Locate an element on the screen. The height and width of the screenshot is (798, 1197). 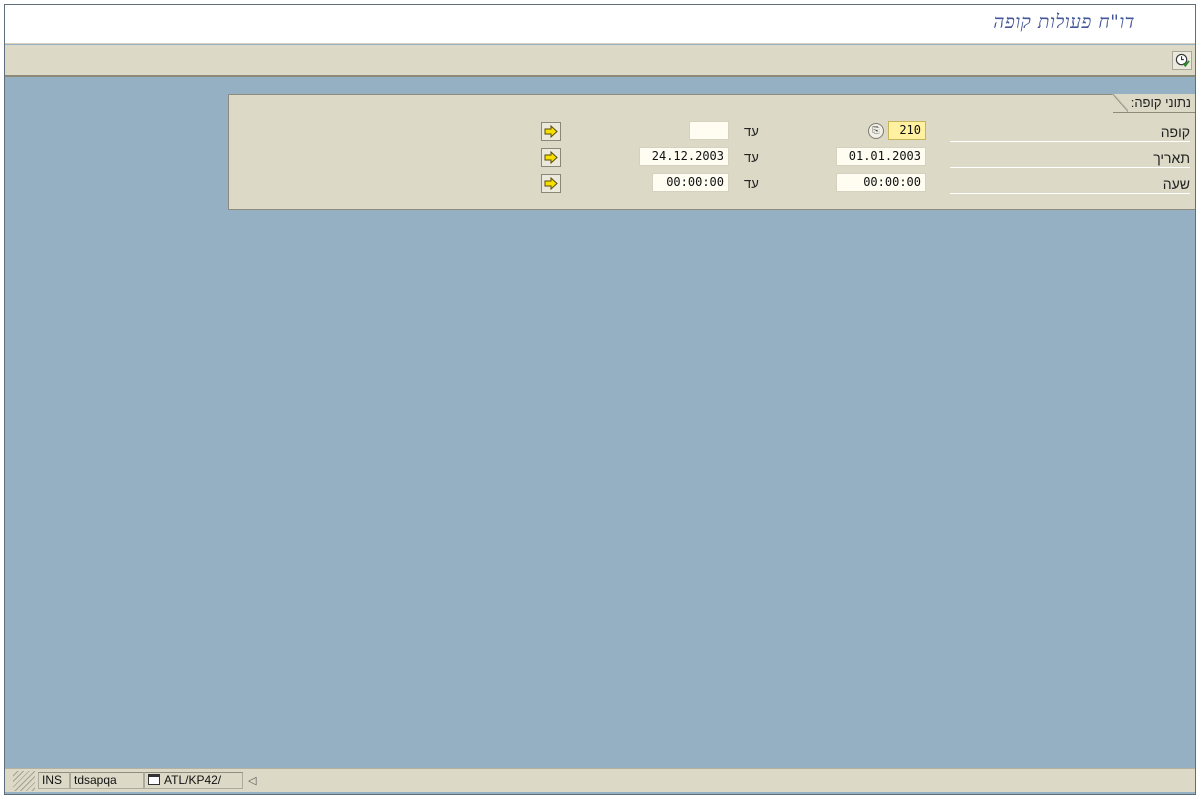
time-to-input: 00:00:00 is located at coordinates (690, 182).